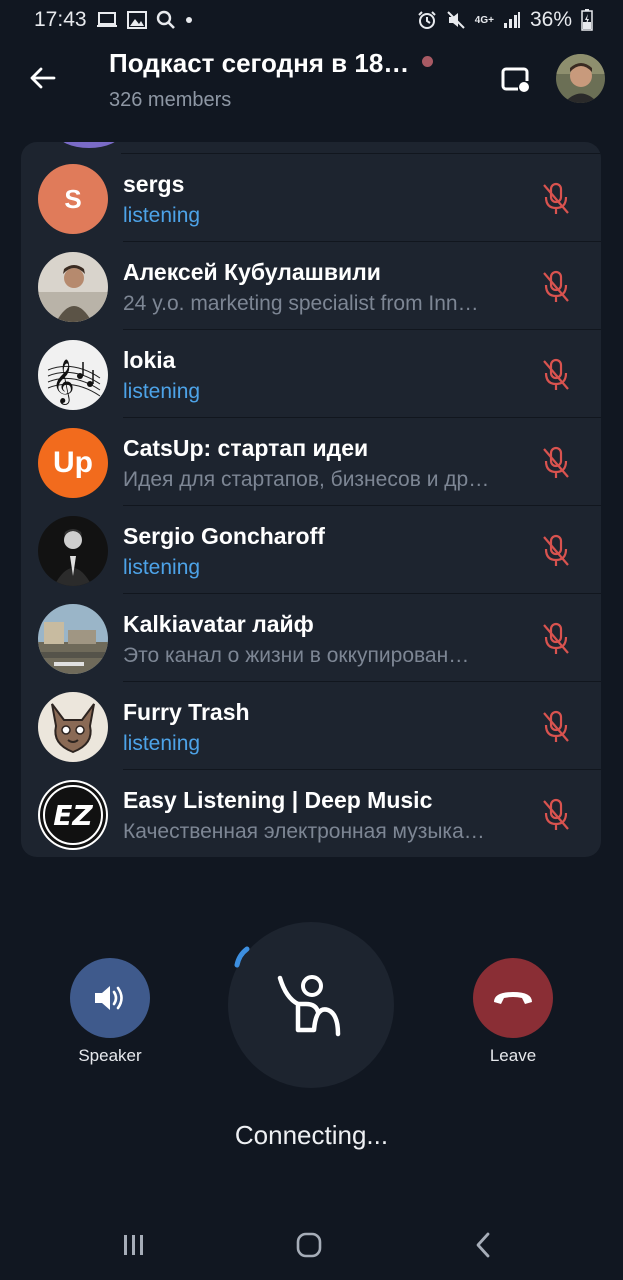 The height and width of the screenshot is (1280, 623). Describe the element at coordinates (311, 726) in the screenshot. I see `participant-row: Furry Trash listening` at that location.